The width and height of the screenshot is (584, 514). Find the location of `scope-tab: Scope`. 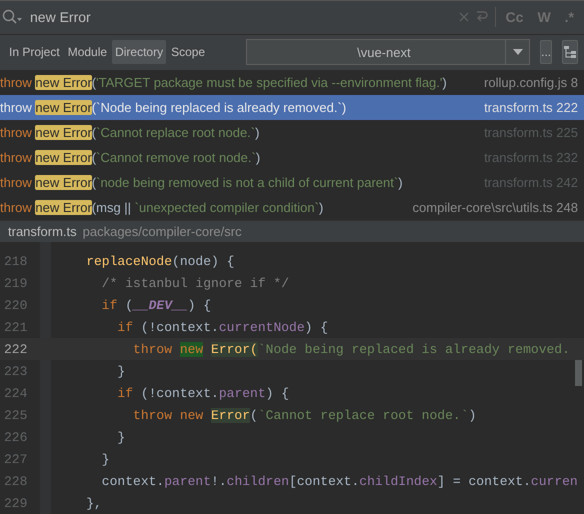

scope-tab: Scope is located at coordinates (188, 52).